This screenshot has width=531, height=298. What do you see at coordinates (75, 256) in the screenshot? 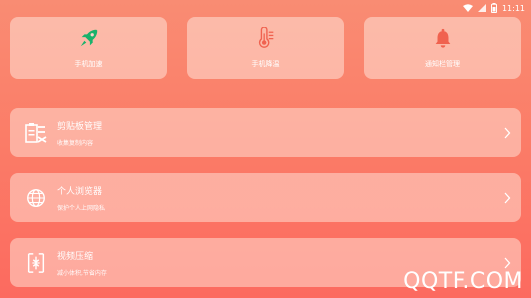
I see `row-title: 视频压缩` at bounding box center [75, 256].